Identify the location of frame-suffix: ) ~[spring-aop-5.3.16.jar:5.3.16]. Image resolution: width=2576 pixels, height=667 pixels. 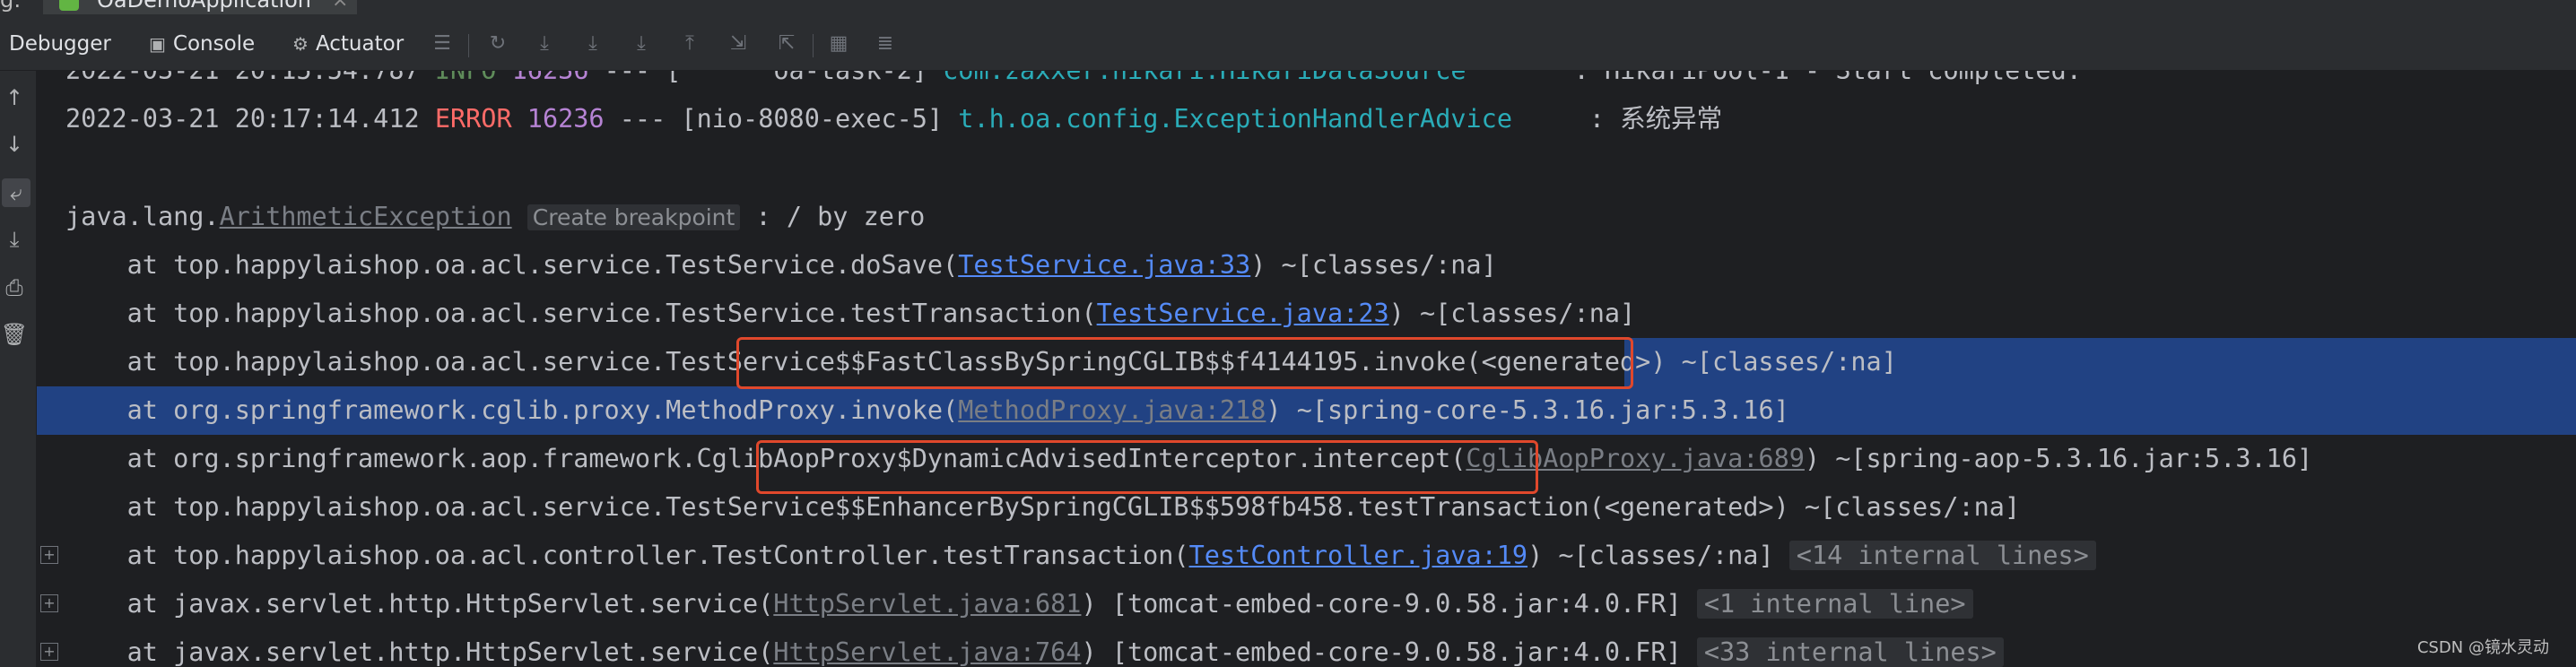
(2058, 458).